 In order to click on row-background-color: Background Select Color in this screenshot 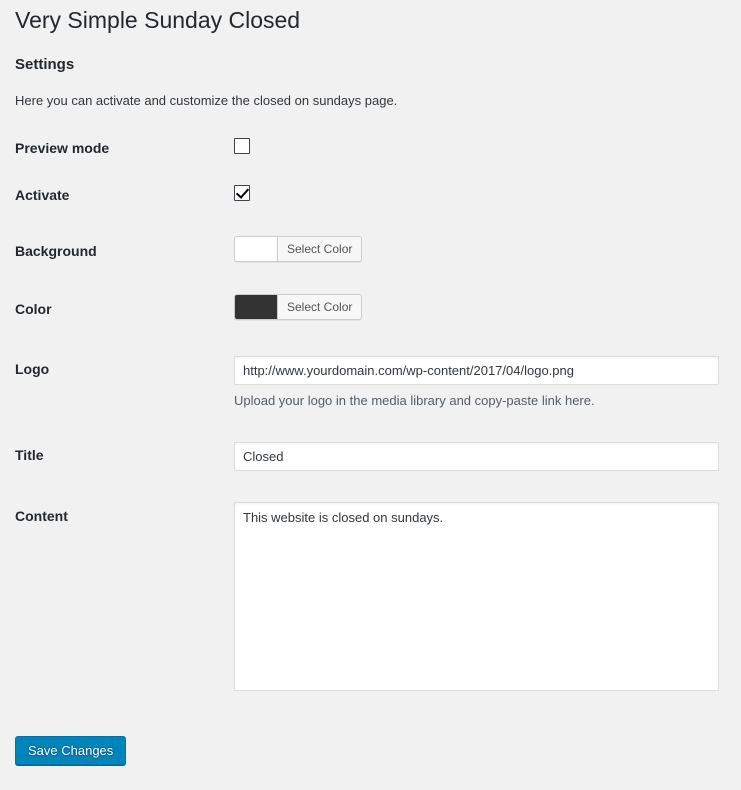, I will do `click(370, 251)`.